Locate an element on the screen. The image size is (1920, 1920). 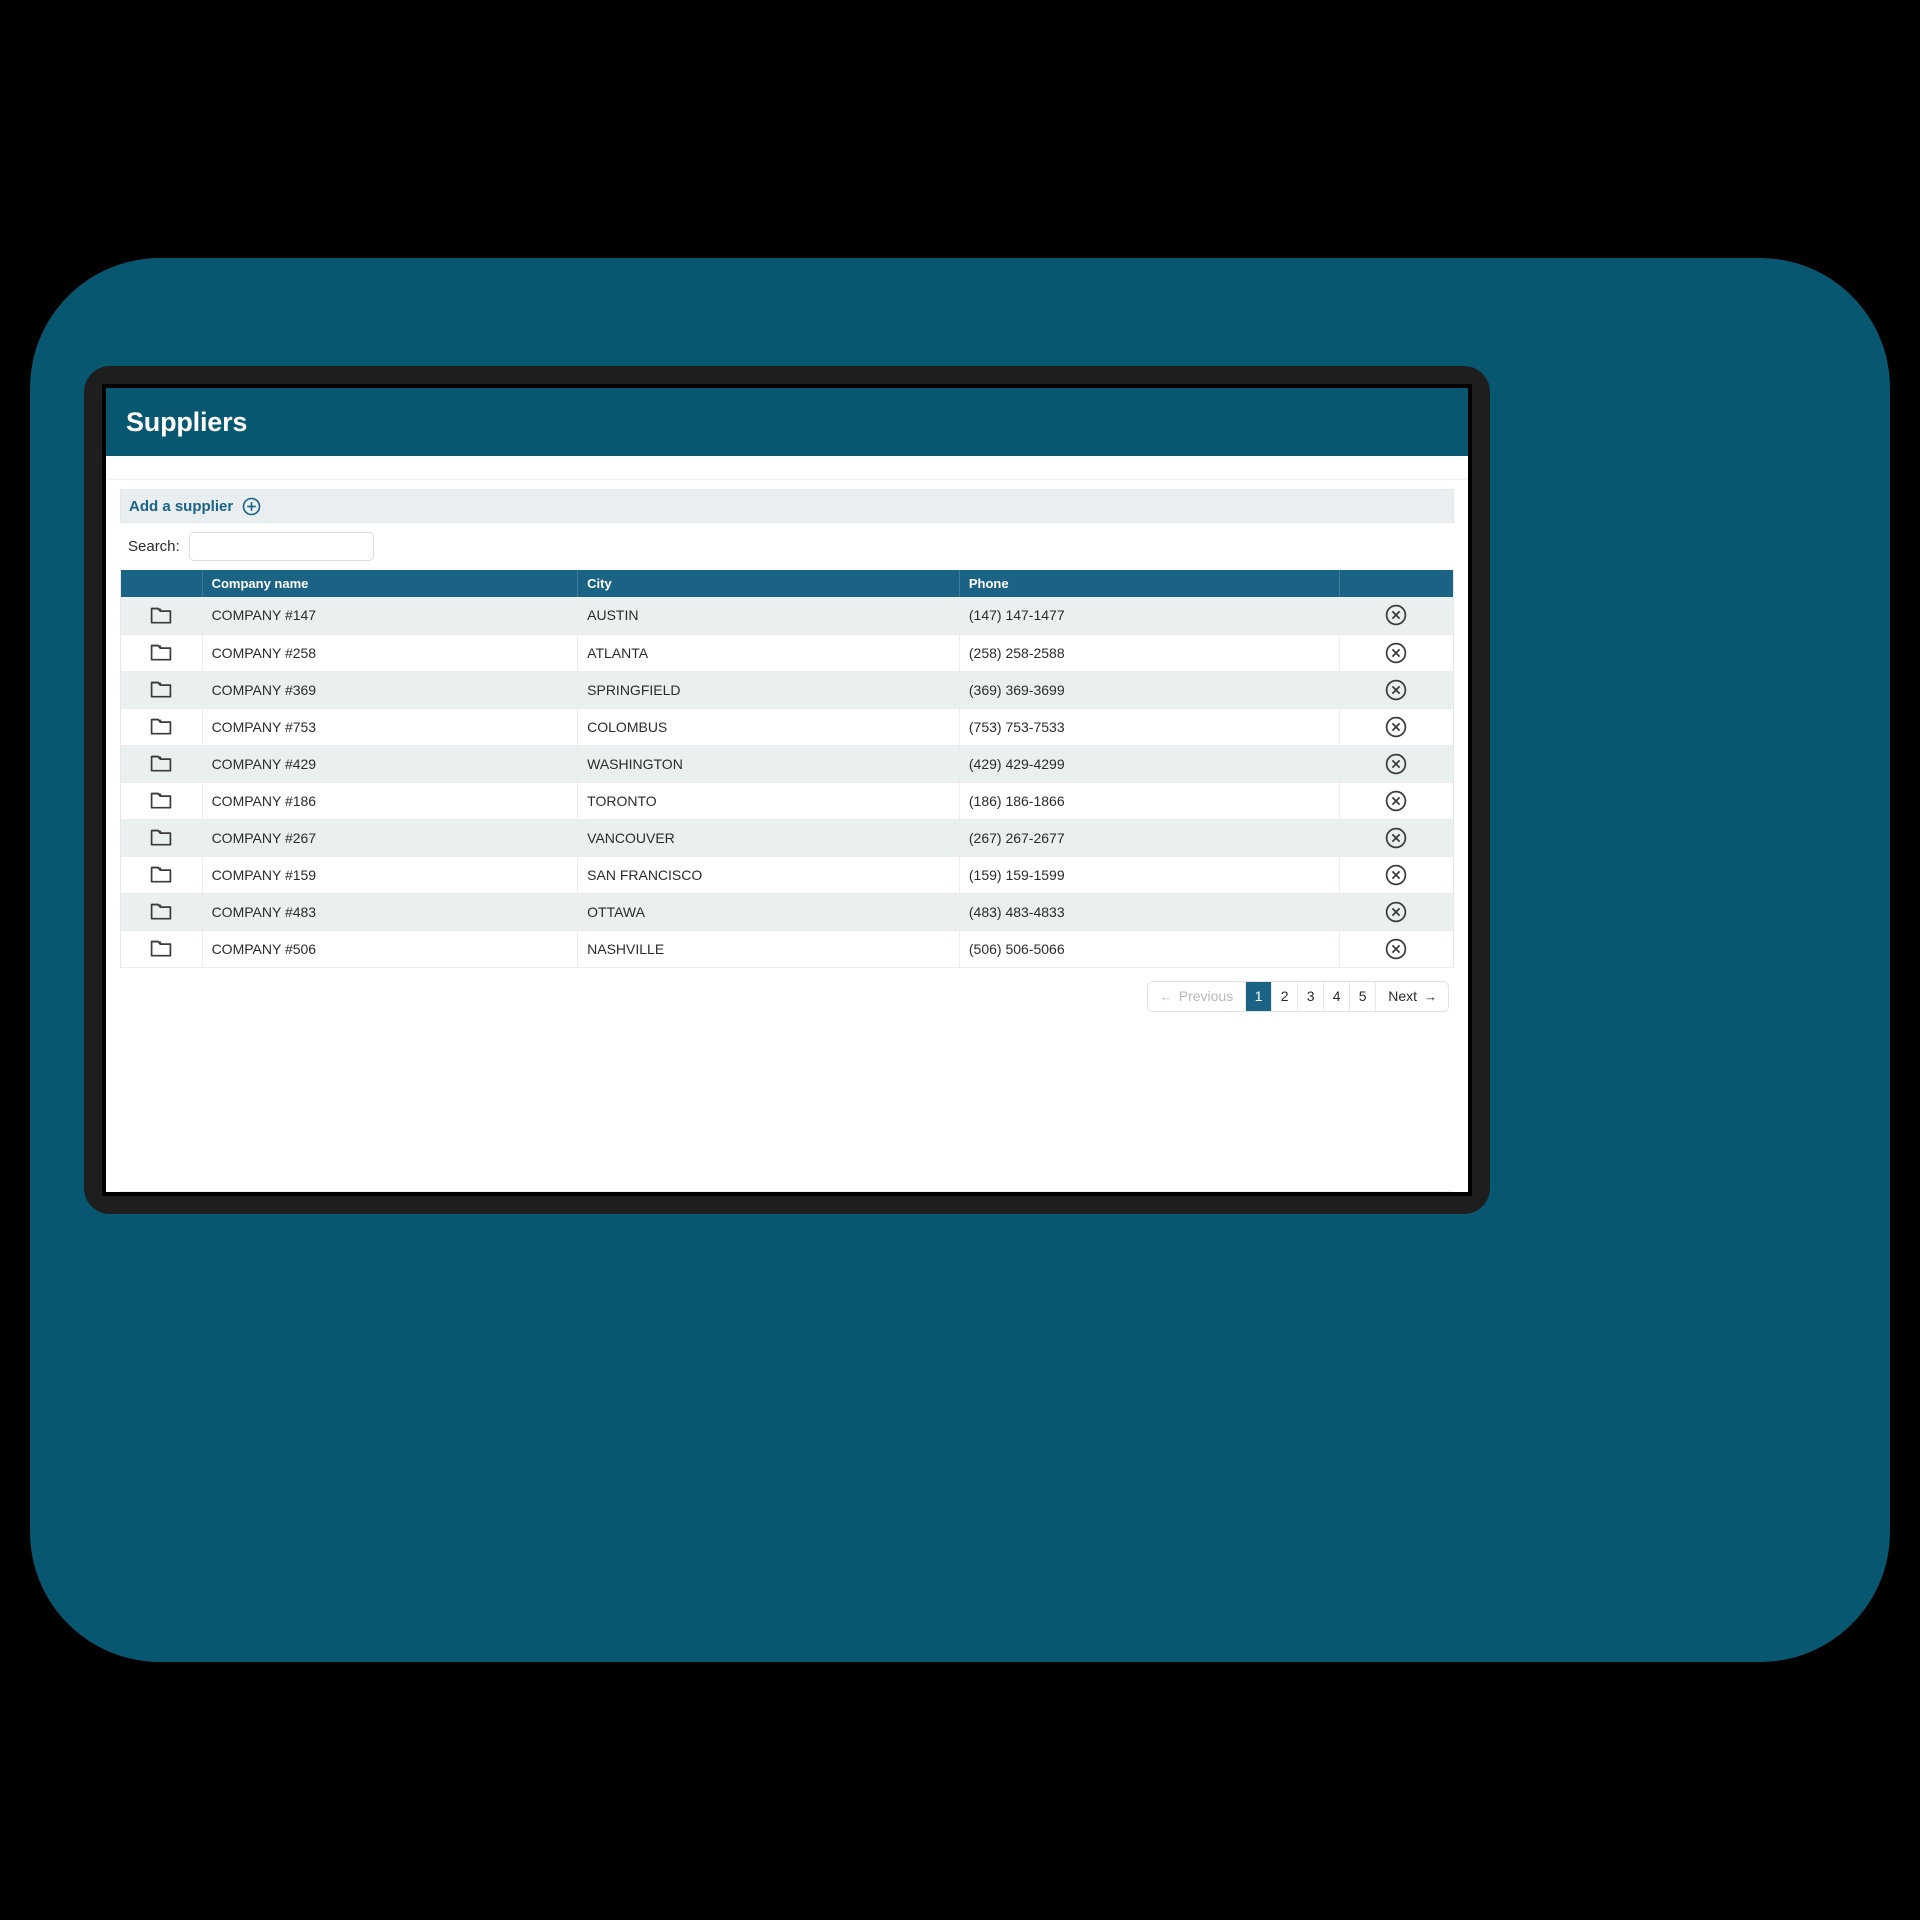
cell-city: NASHVILLE is located at coordinates (768, 949).